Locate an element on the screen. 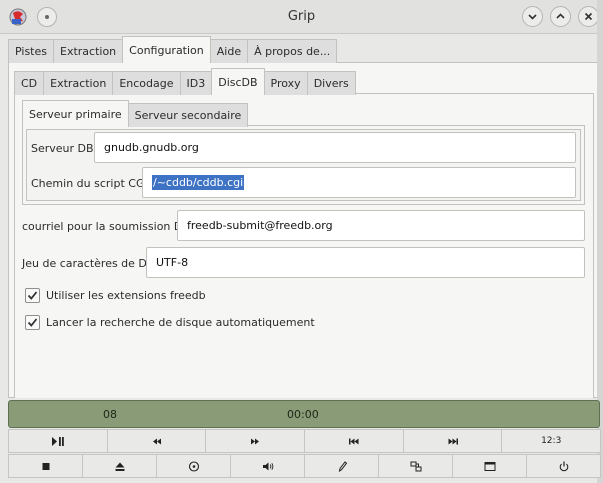  server-tabs: Serveur primaire Serveur secondaire is located at coordinates (135, 113).